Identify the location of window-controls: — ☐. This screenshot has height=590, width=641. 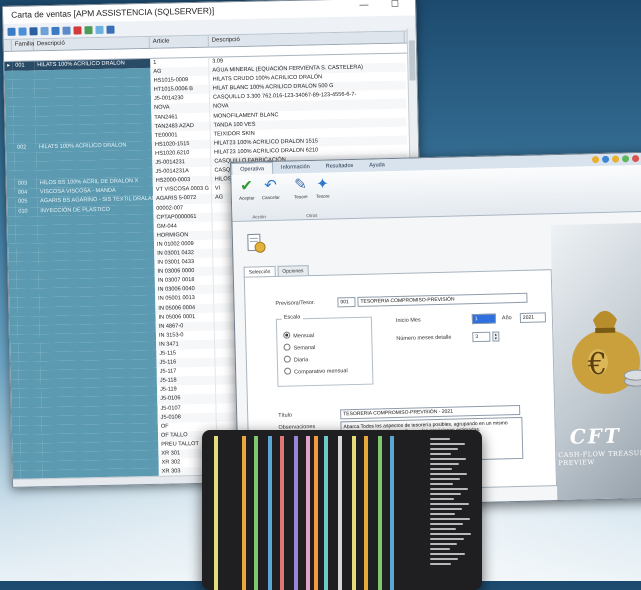
(384, 5).